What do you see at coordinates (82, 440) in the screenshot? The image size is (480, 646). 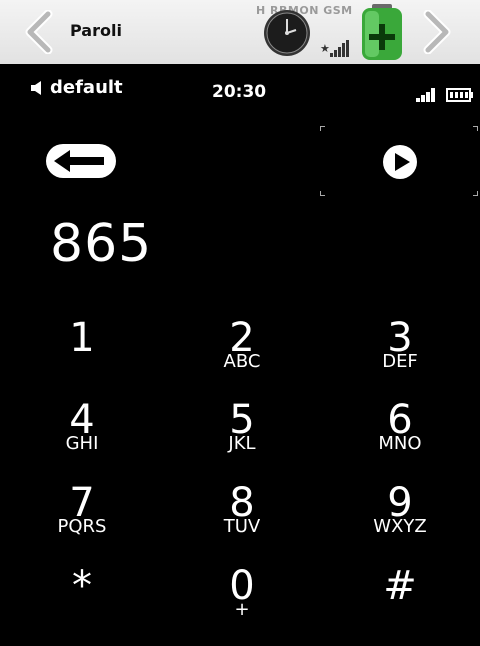 I see `key-4: 4 GHI` at bounding box center [82, 440].